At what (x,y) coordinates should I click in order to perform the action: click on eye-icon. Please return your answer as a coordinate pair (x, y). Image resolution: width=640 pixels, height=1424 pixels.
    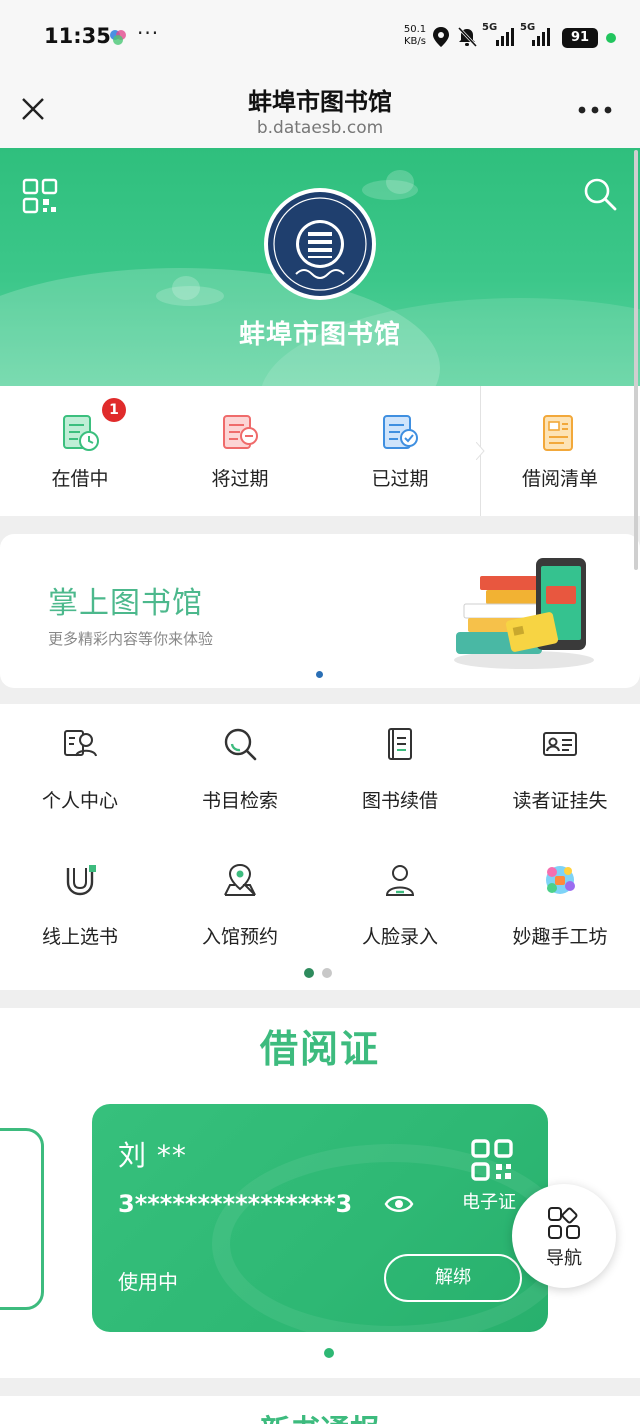
    Looking at the image, I should click on (399, 1204).